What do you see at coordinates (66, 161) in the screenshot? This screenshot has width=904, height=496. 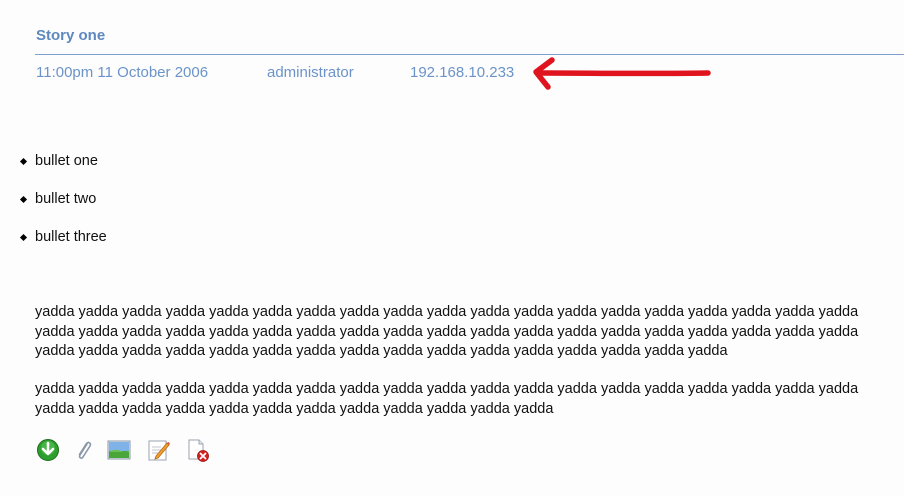 I see `bullet-label: bullet one` at bounding box center [66, 161].